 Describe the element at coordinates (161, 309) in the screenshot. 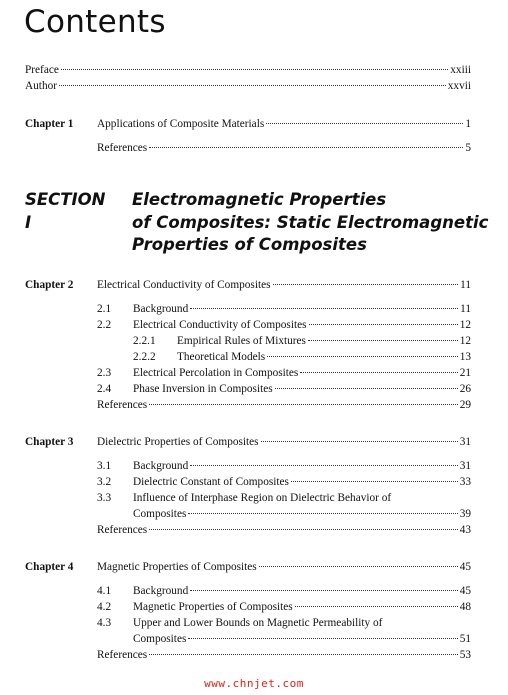

I see `entry-title: Background` at that location.